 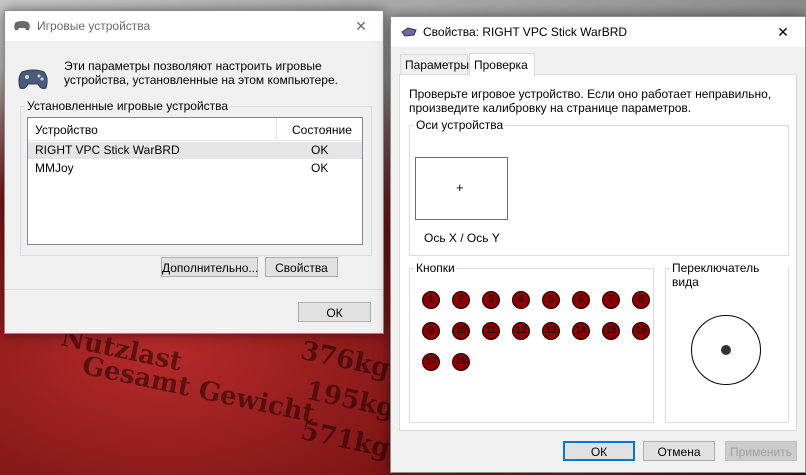 What do you see at coordinates (276, 129) in the screenshot?
I see `column-divider` at bounding box center [276, 129].